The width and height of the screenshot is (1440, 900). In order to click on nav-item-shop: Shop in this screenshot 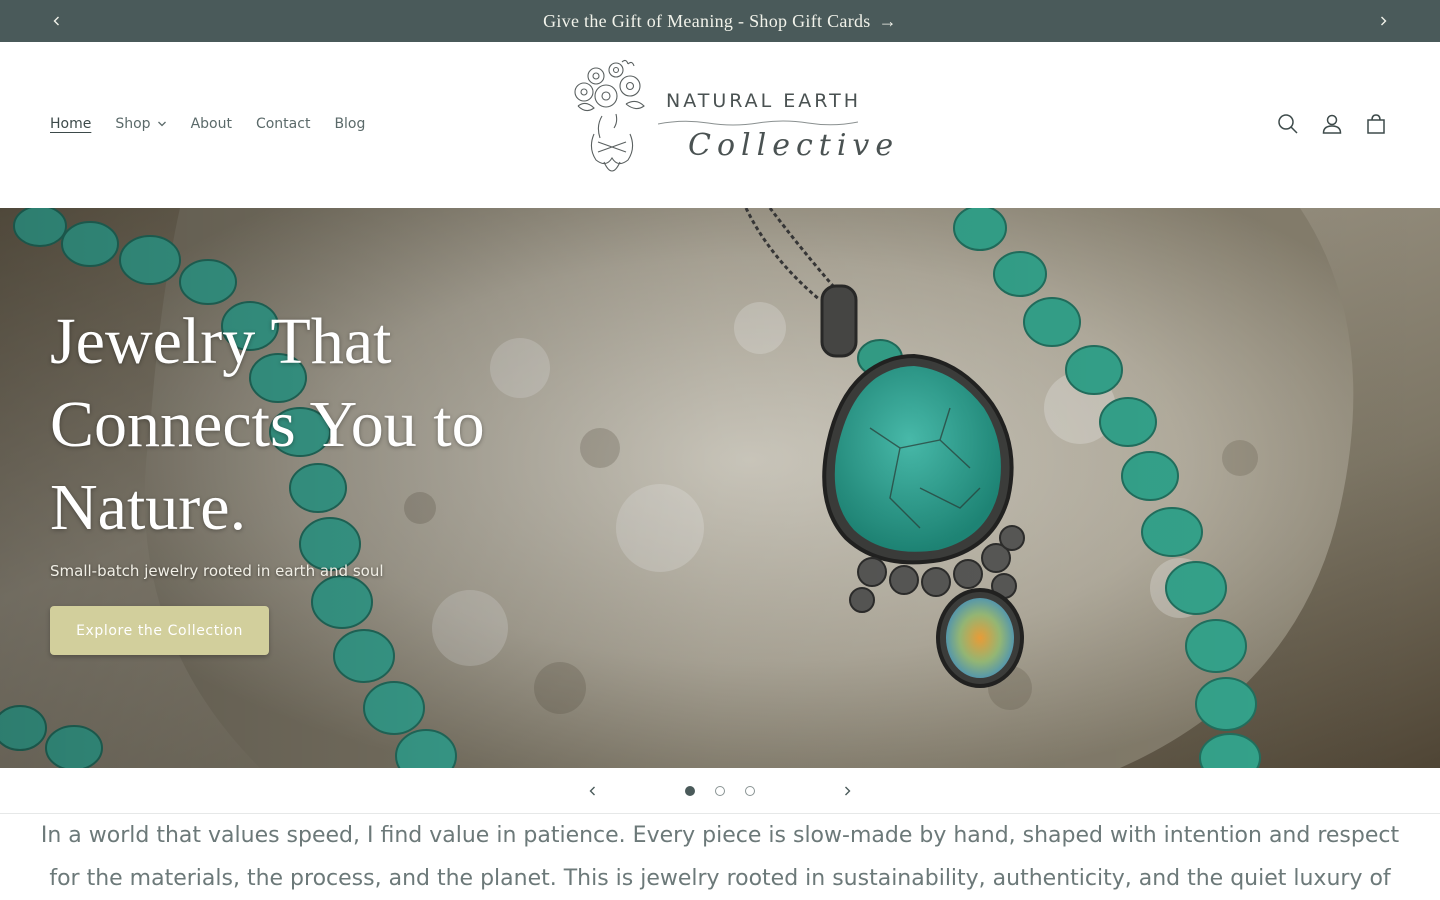, I will do `click(140, 124)`.